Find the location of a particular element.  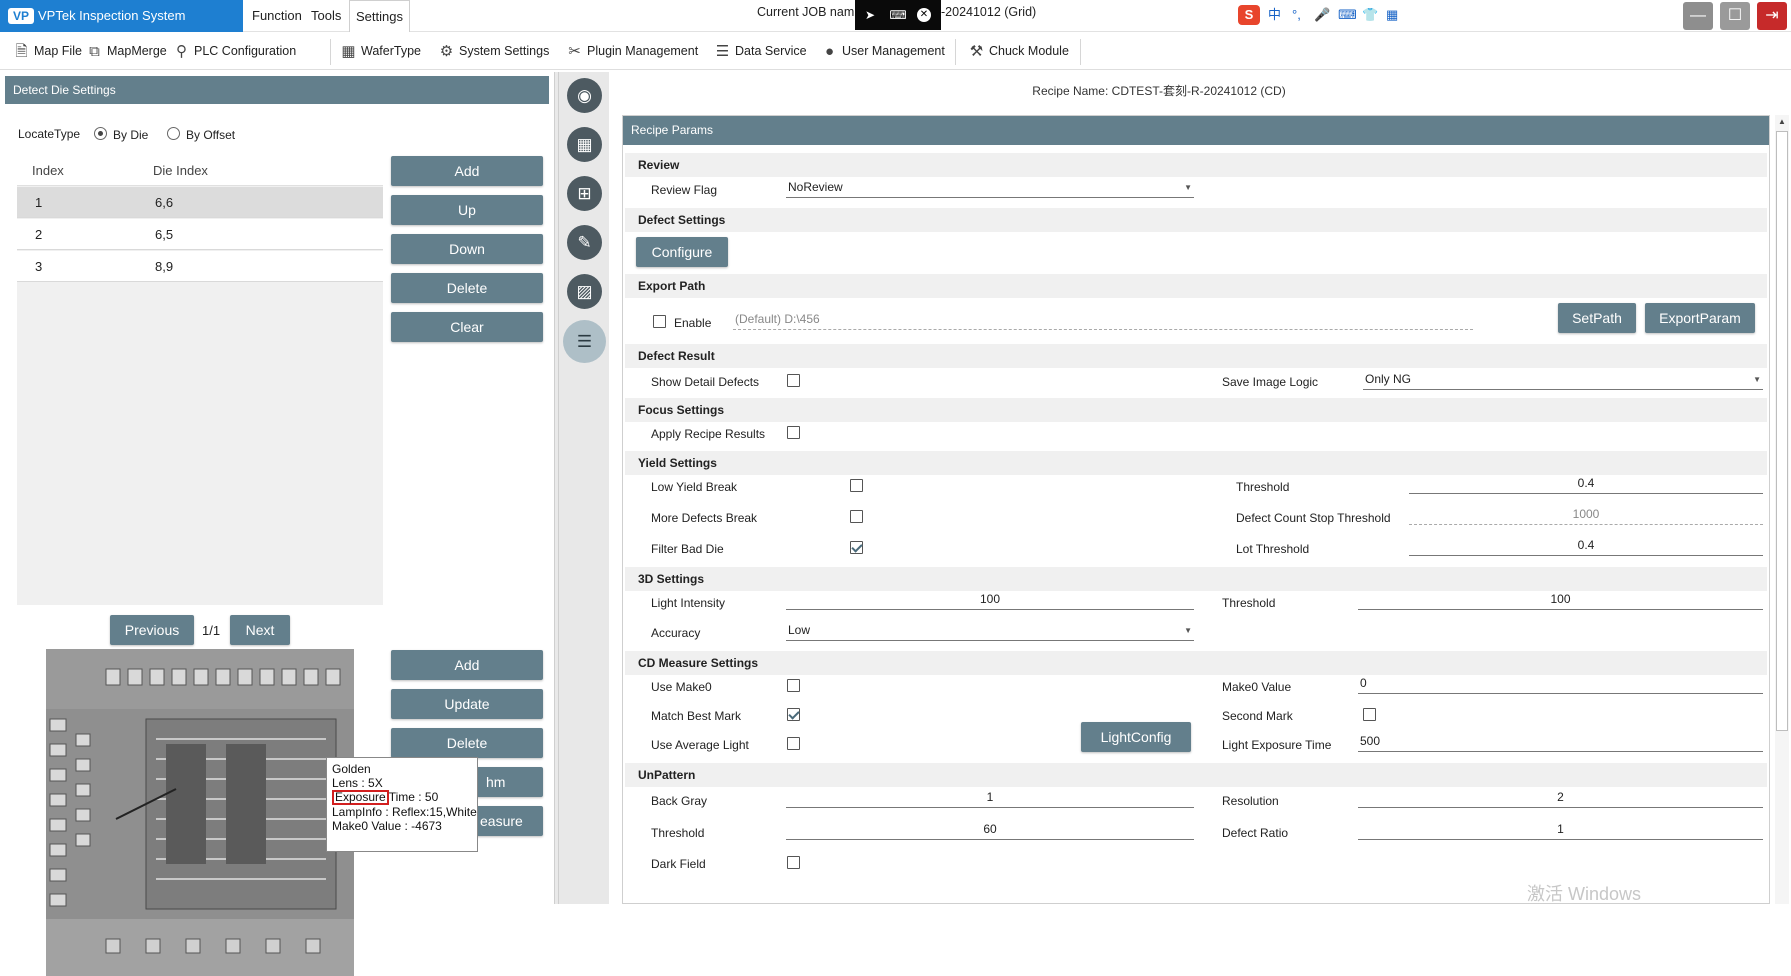

down-button: Down is located at coordinates (467, 249).